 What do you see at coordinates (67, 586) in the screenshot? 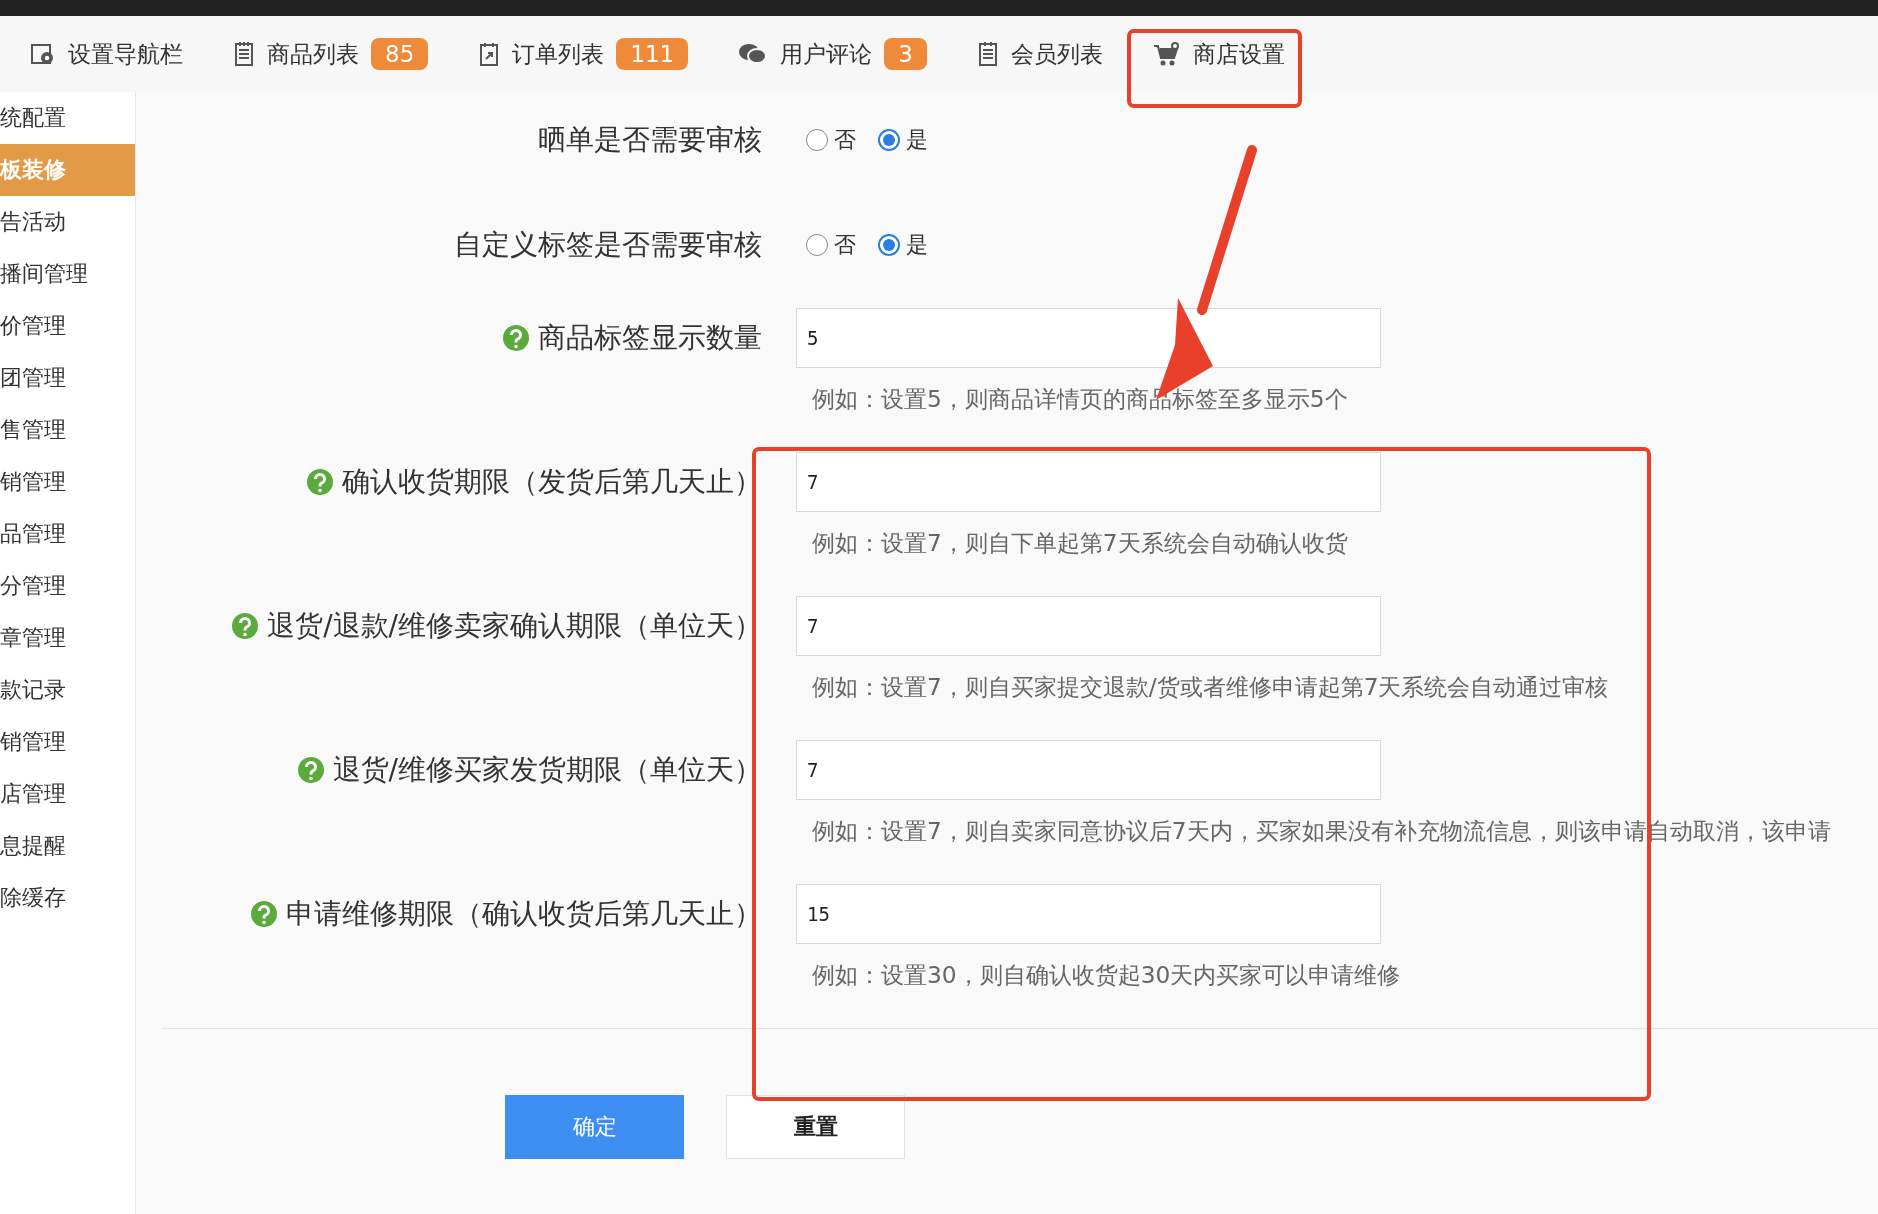
I see `sidebar-item: 分管理` at bounding box center [67, 586].